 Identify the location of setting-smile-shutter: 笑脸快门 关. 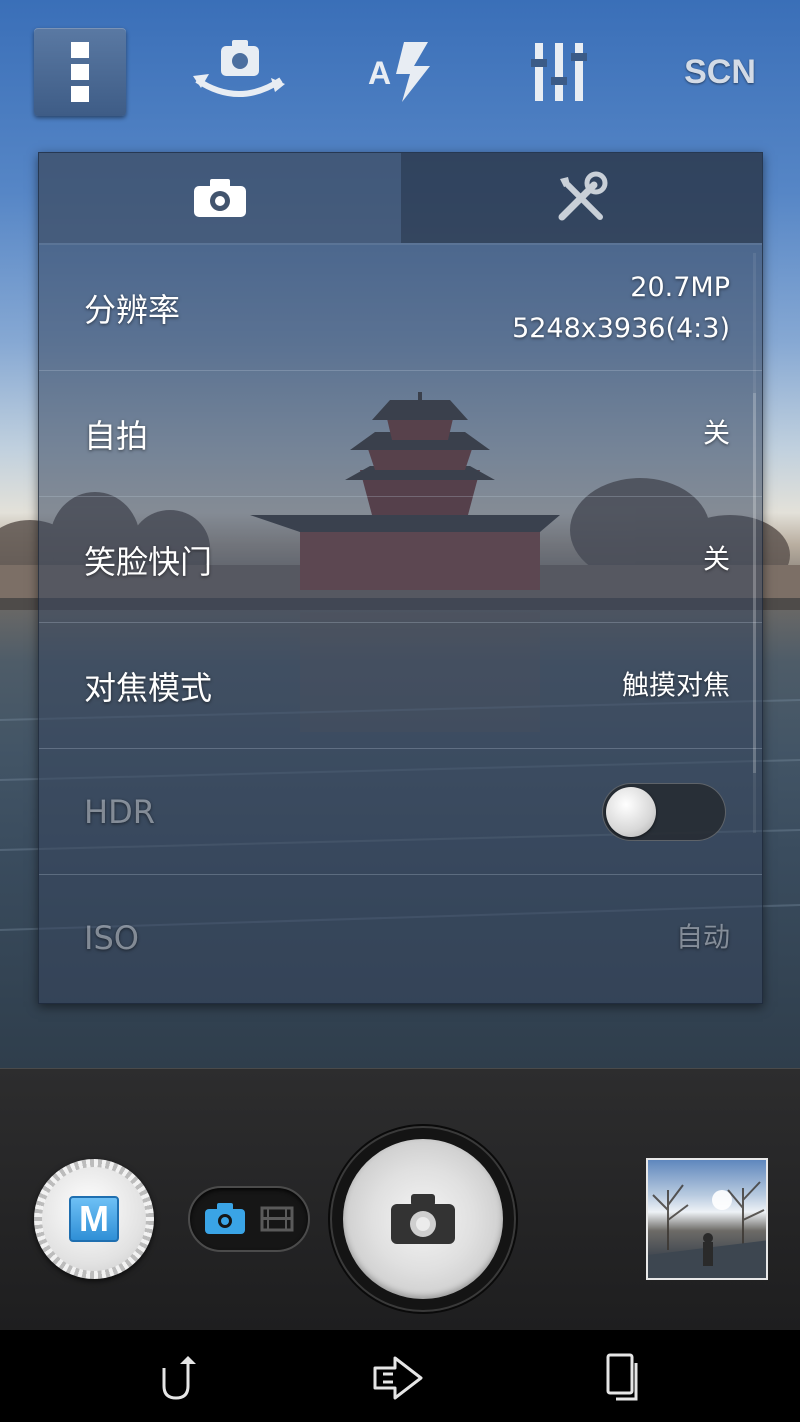
(400, 560).